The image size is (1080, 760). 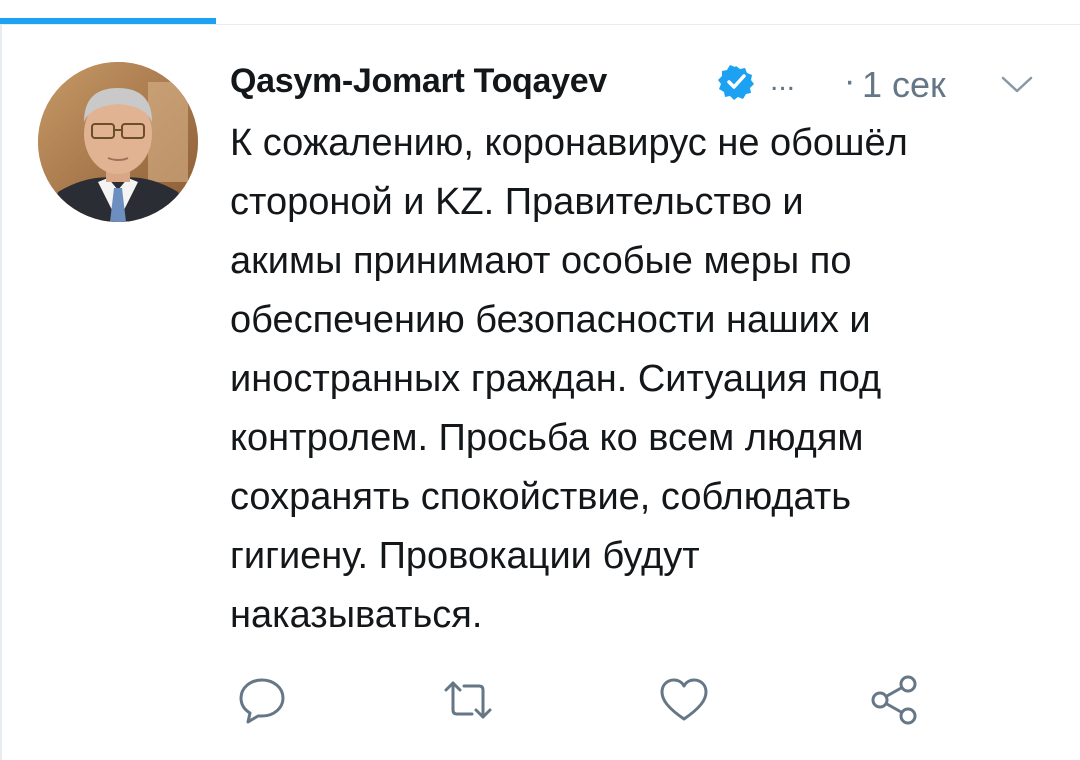 What do you see at coordinates (547, 438) in the screenshot?
I see `tweet-text-line: контролем. Просьба ко всем людям` at bounding box center [547, 438].